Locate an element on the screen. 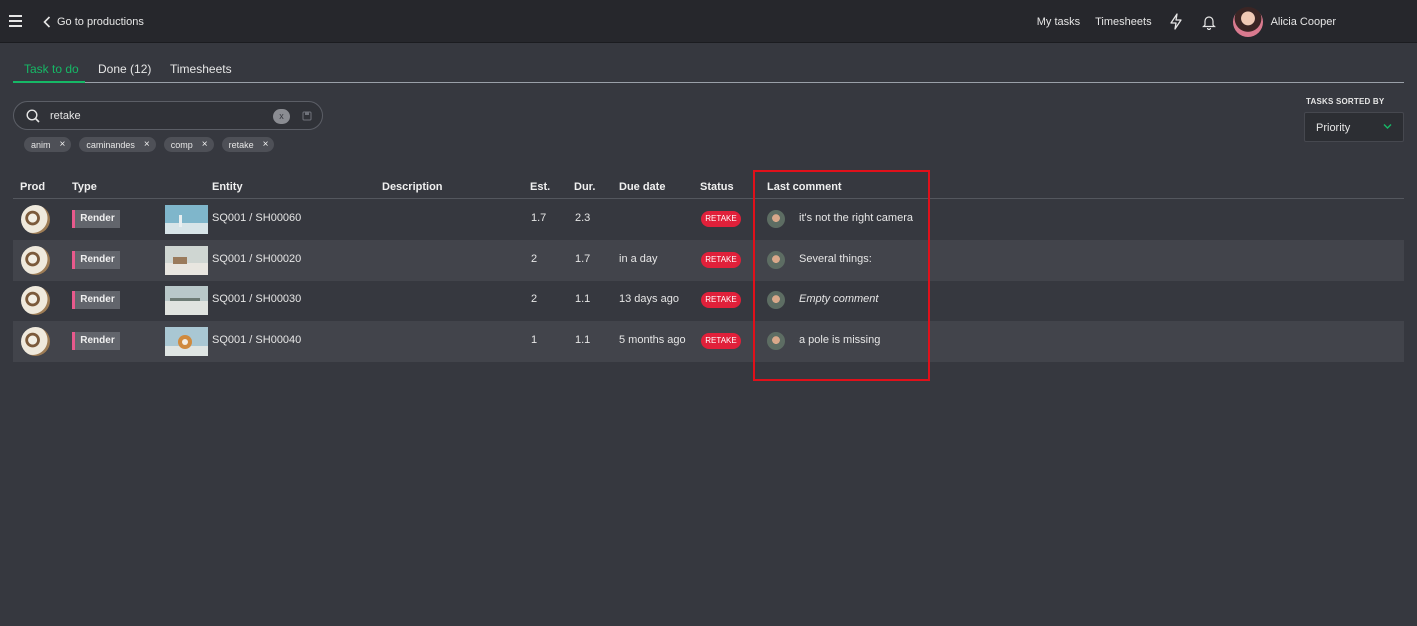  chevron-left-icon is located at coordinates (47, 22).